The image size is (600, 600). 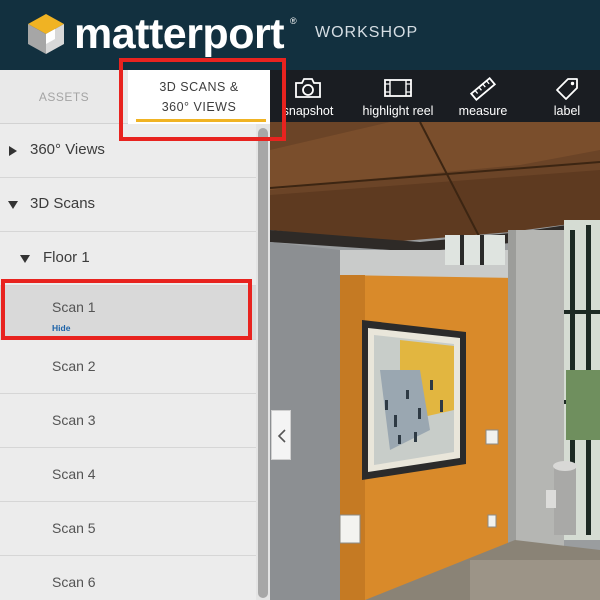 What do you see at coordinates (483, 111) in the screenshot?
I see `measure-label: measure` at bounding box center [483, 111].